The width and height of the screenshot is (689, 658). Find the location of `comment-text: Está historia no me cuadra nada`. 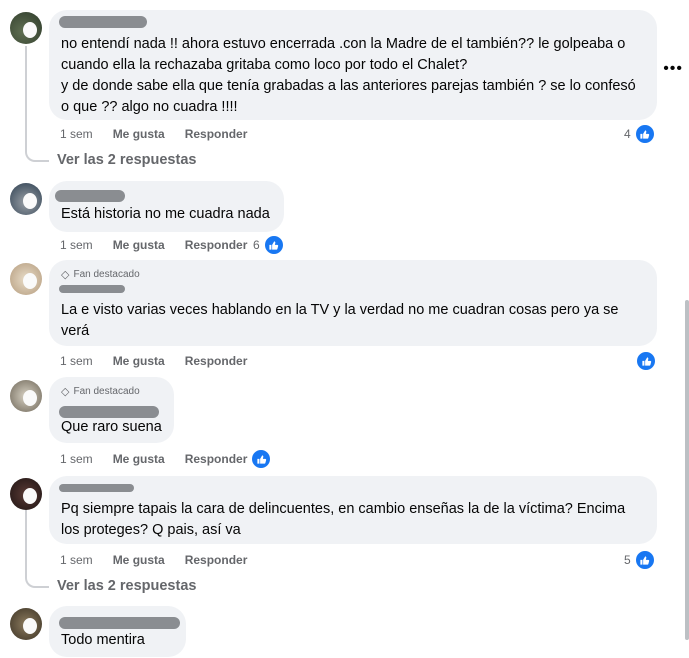

comment-text: Está historia no me cuadra nada is located at coordinates (165, 214).